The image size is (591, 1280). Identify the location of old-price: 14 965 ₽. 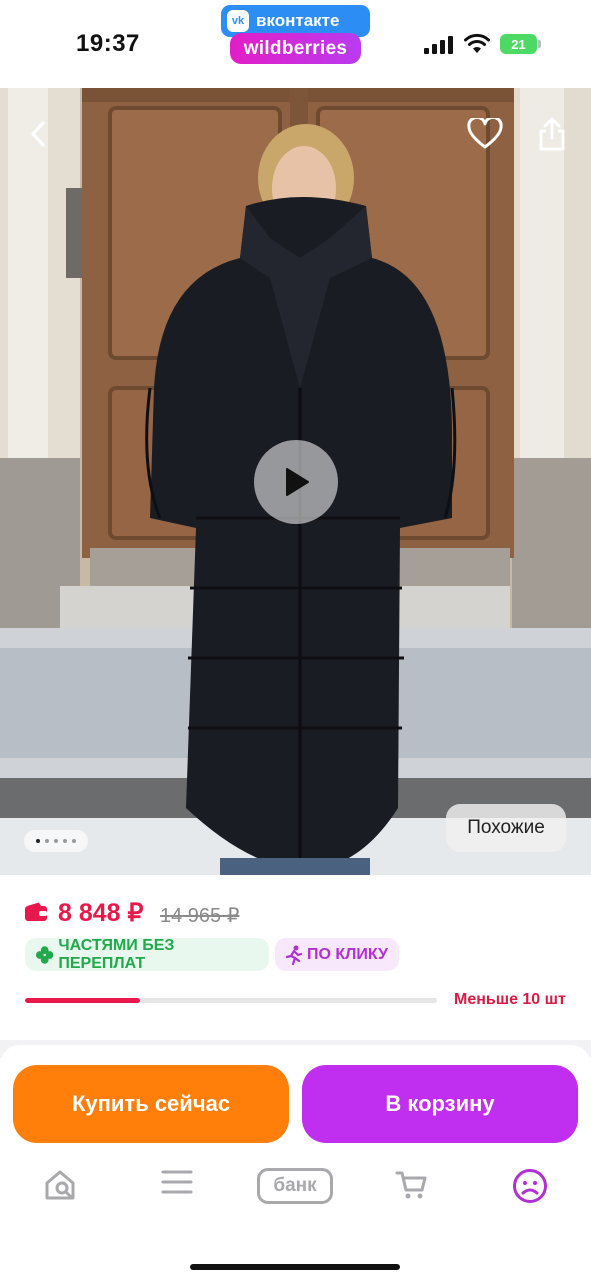
(200, 916).